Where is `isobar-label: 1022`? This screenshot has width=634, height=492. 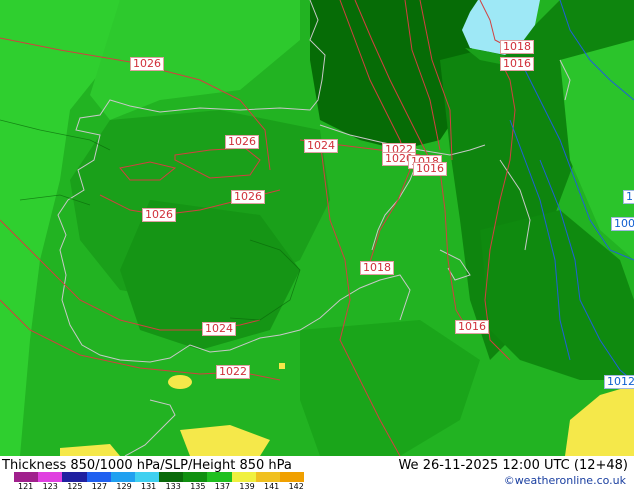 isobar-label: 1022 is located at coordinates (233, 372).